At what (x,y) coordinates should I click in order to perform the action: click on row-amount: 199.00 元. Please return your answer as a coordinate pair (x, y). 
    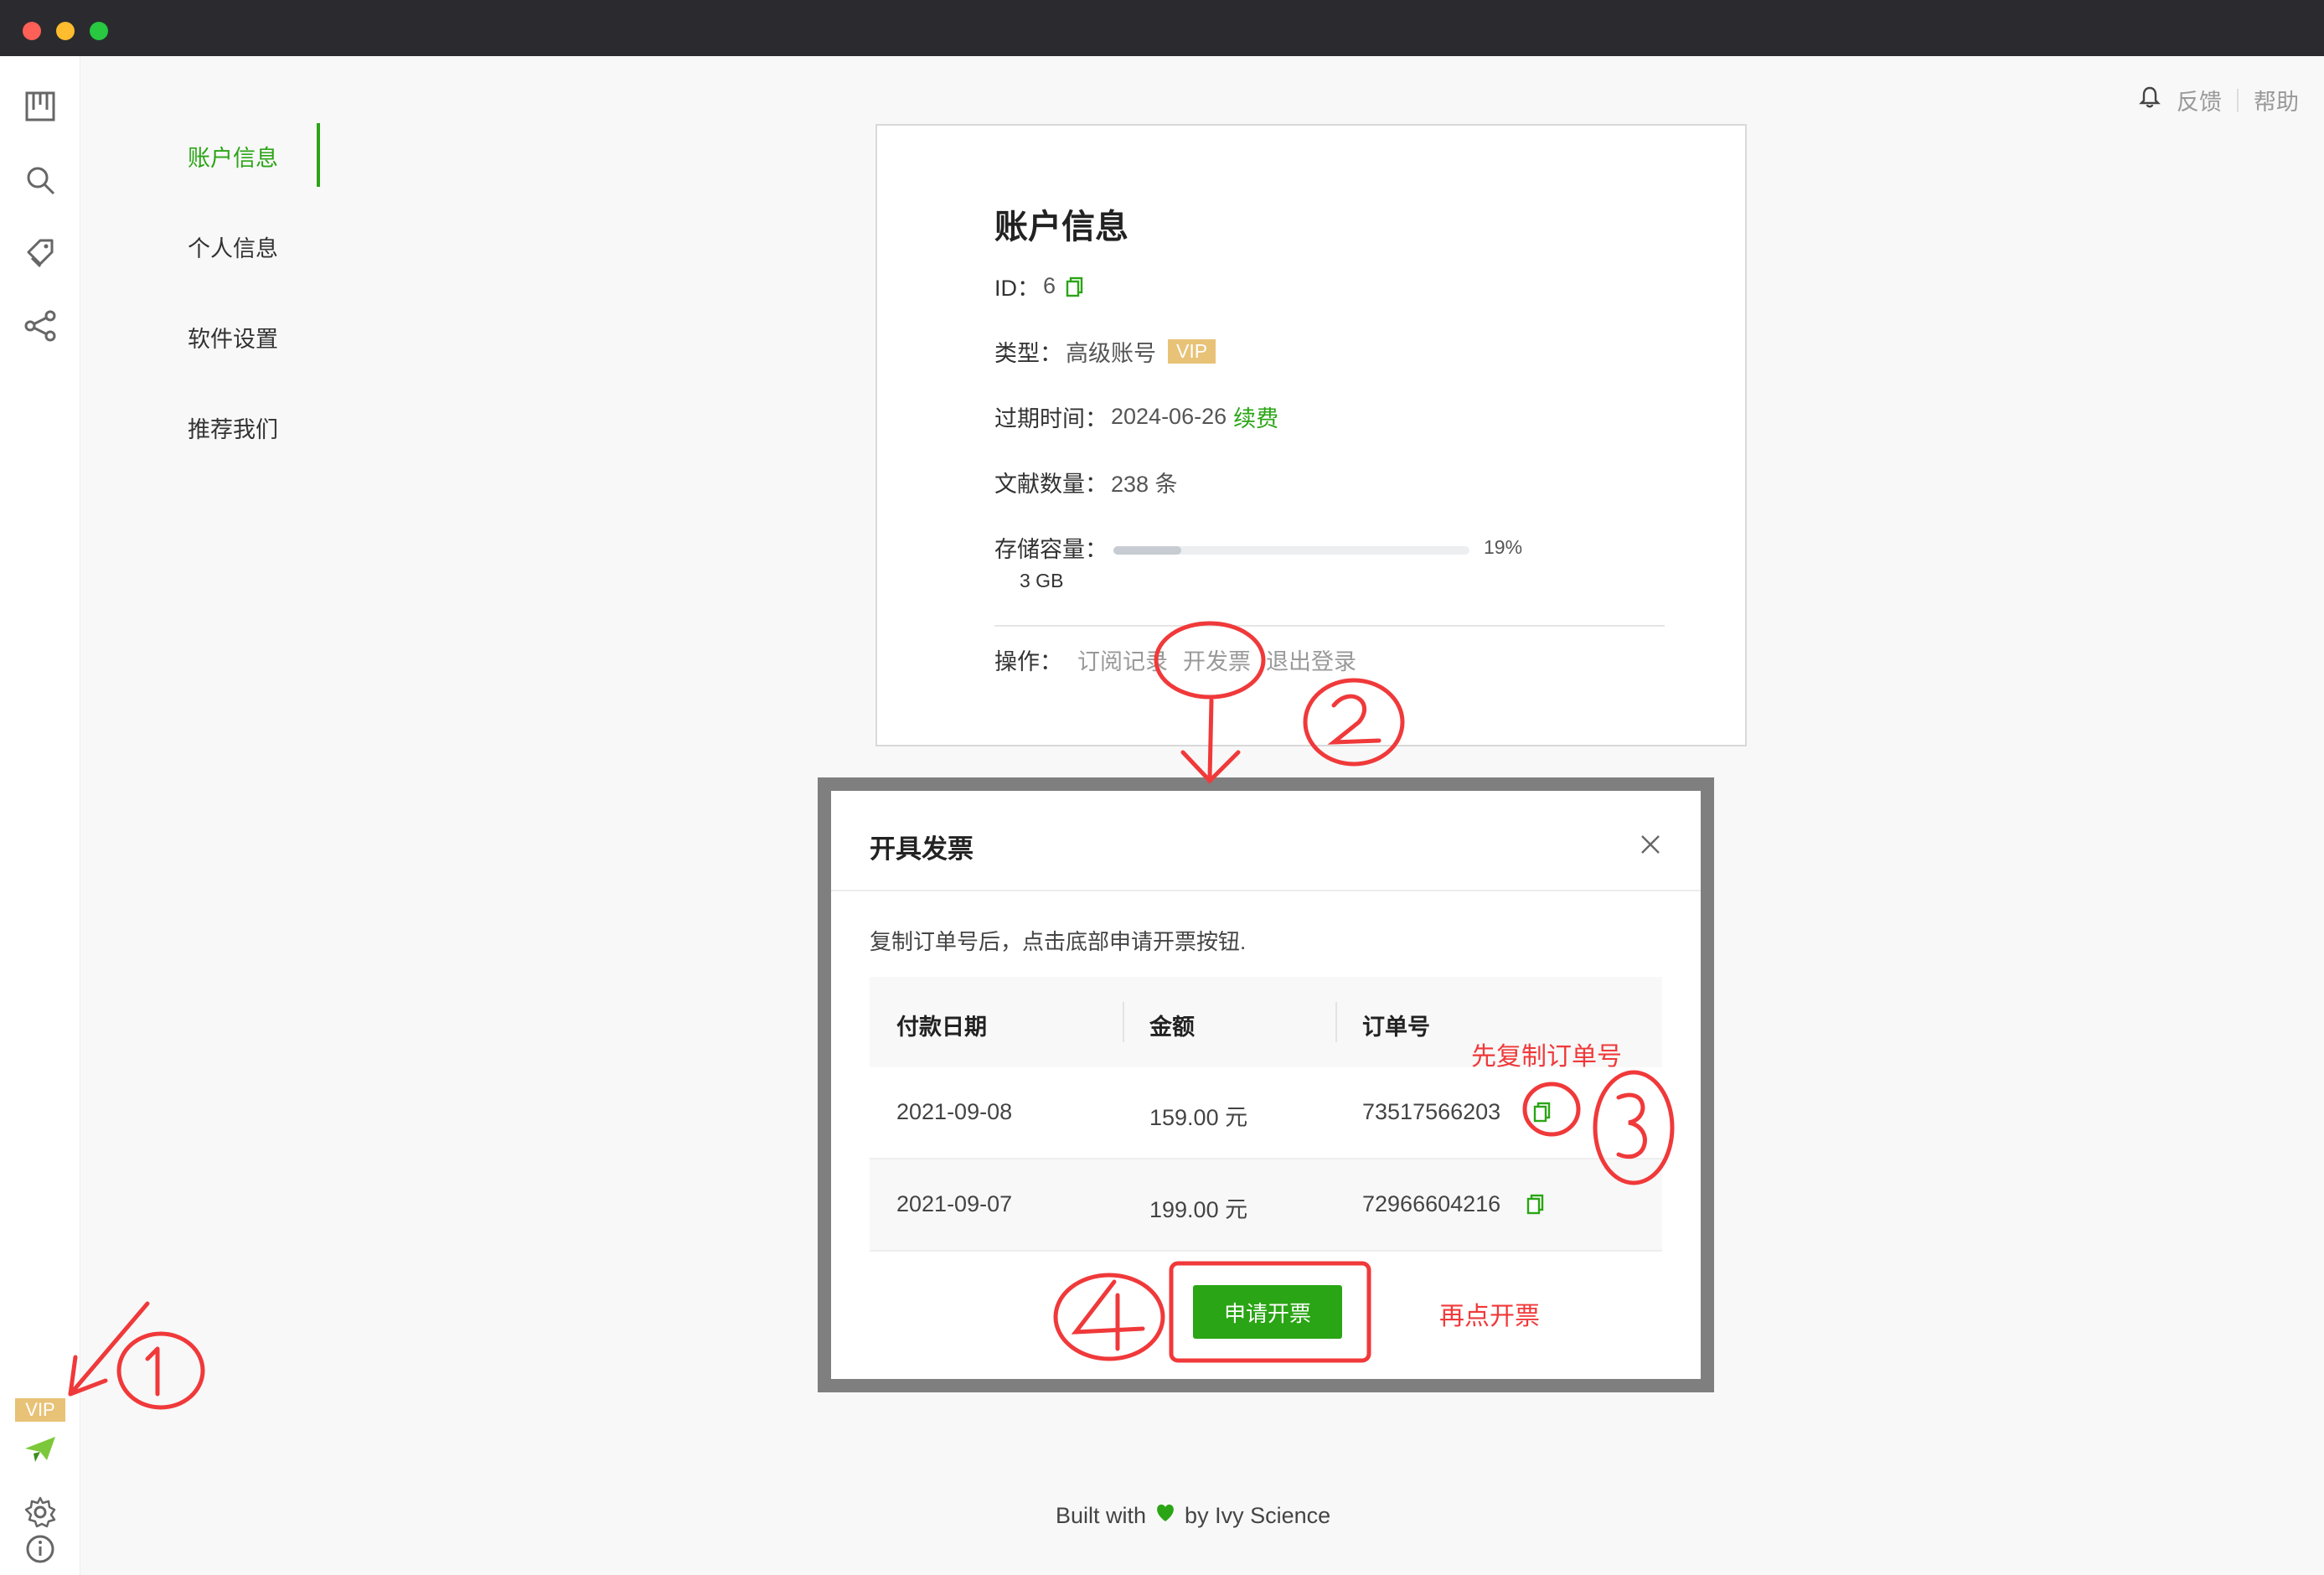
    Looking at the image, I should click on (1198, 1209).